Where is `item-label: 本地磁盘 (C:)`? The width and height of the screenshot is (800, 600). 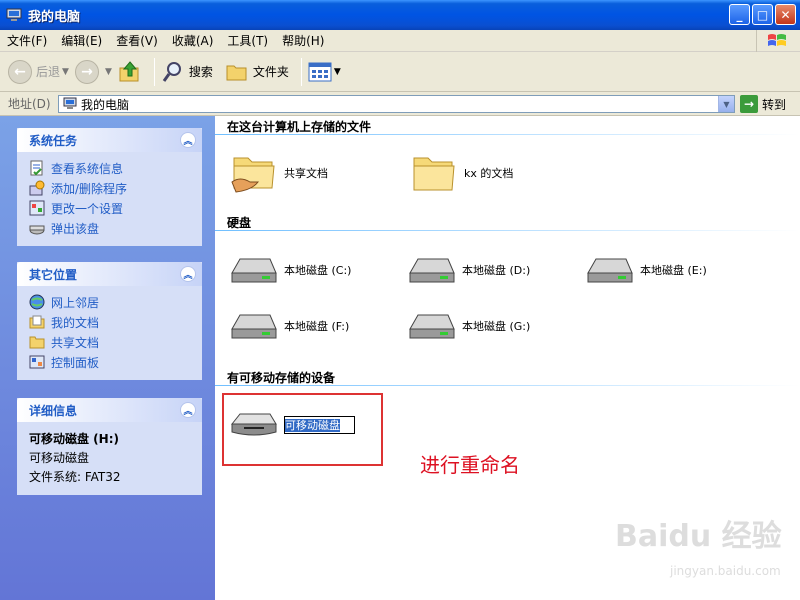
item-label: 本地磁盘 (C:) is located at coordinates (318, 270).